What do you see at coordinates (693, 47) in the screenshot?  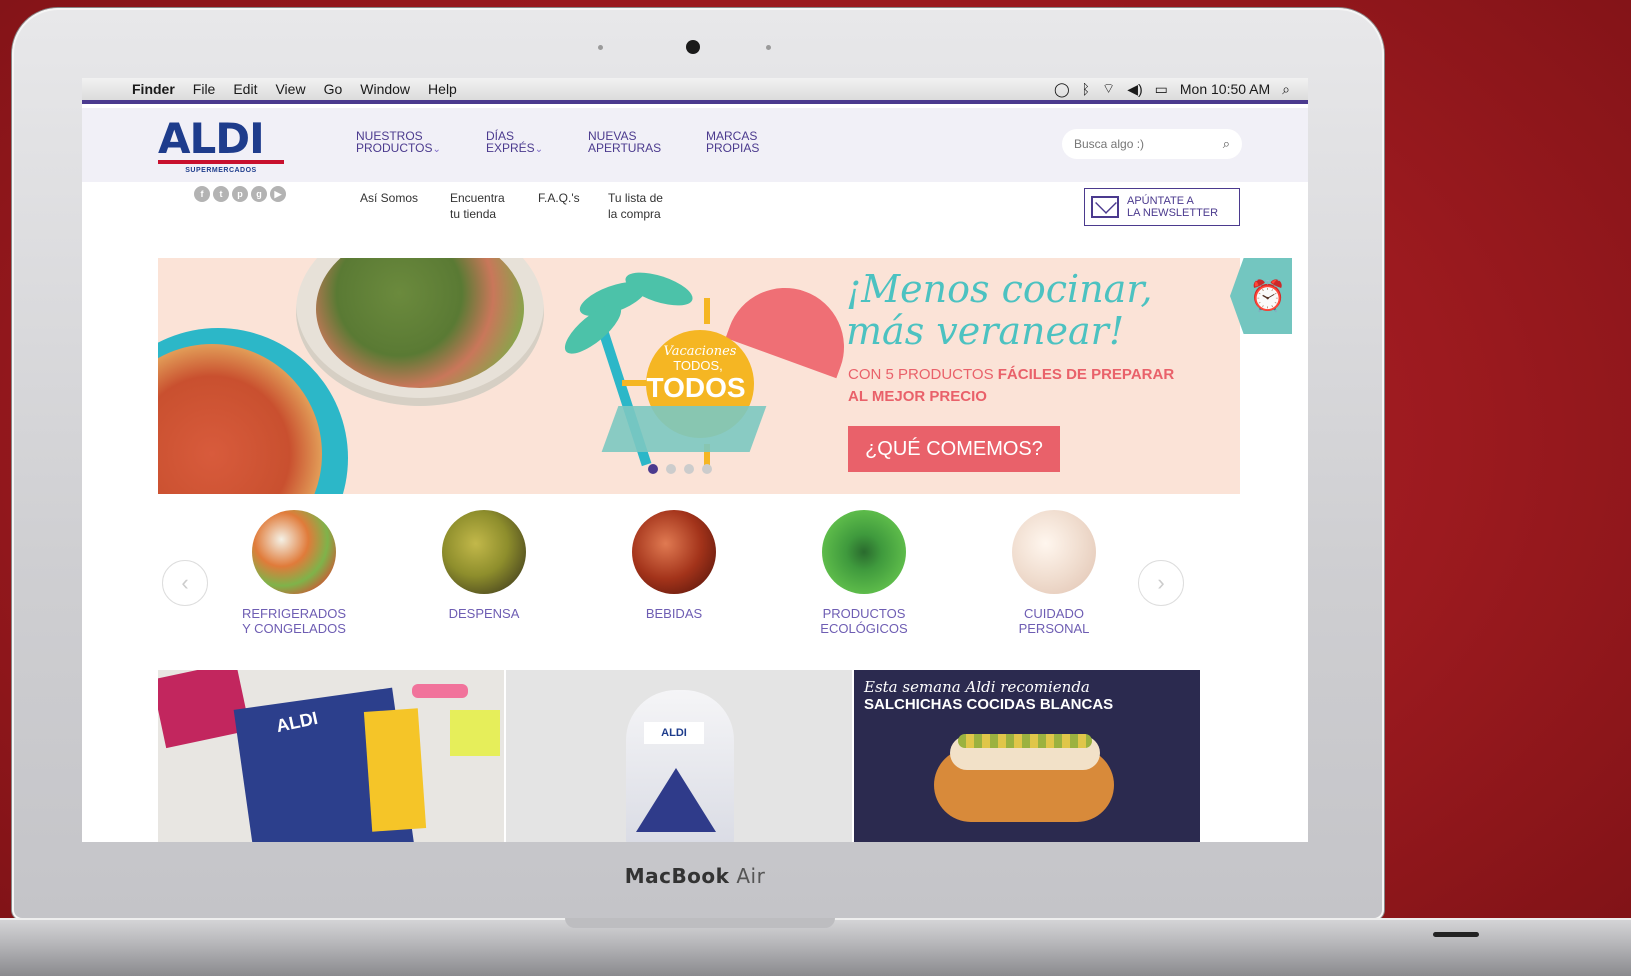 I see `camera` at bounding box center [693, 47].